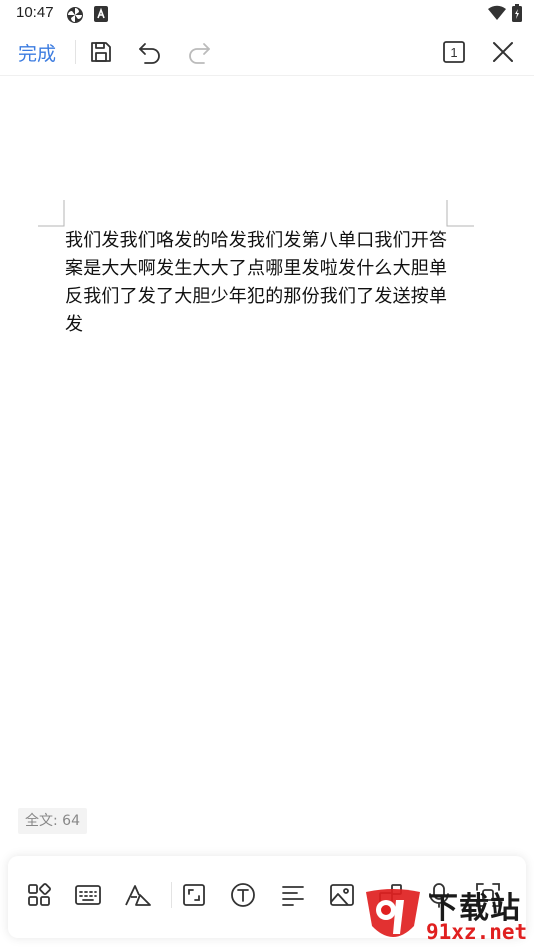  What do you see at coordinates (51, 213) in the screenshot?
I see `page-corner-top-left` at bounding box center [51, 213].